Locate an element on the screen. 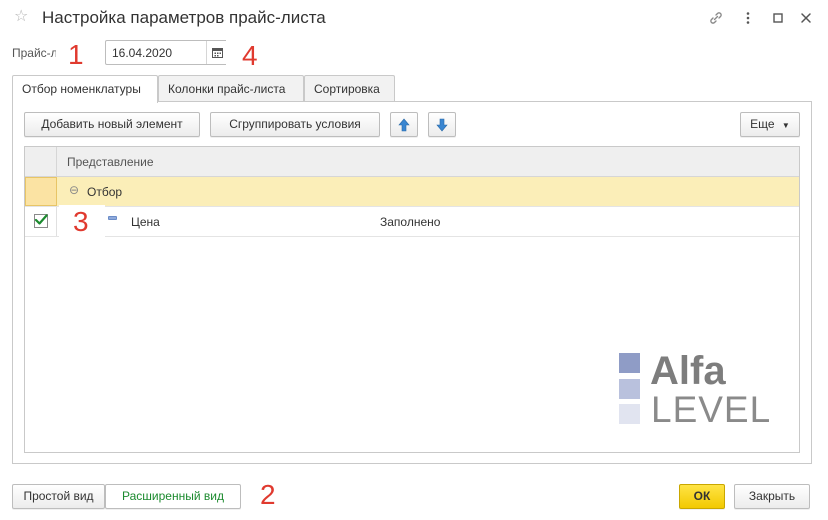 Image resolution: width=828 pixels, height=520 pixels. arrow-down-icon is located at coordinates (442, 124).